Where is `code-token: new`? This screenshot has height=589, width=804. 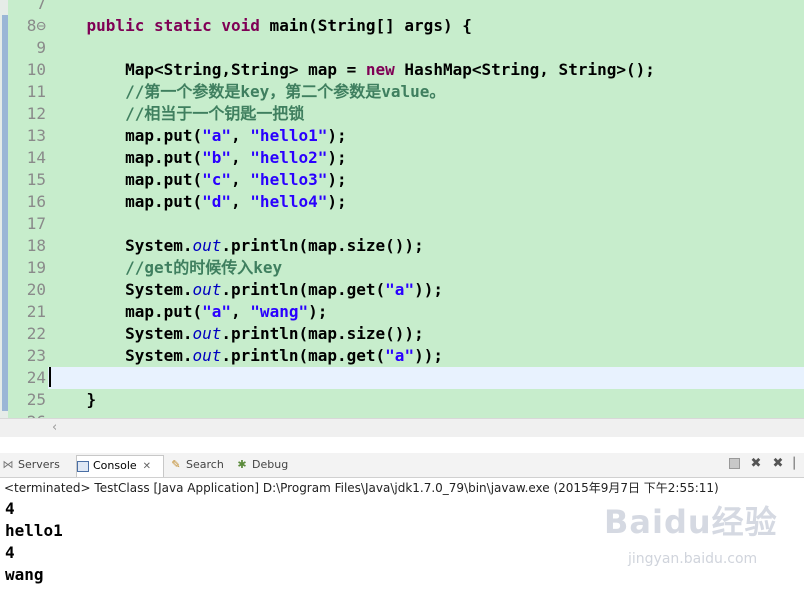
code-token: new is located at coordinates (380, 69).